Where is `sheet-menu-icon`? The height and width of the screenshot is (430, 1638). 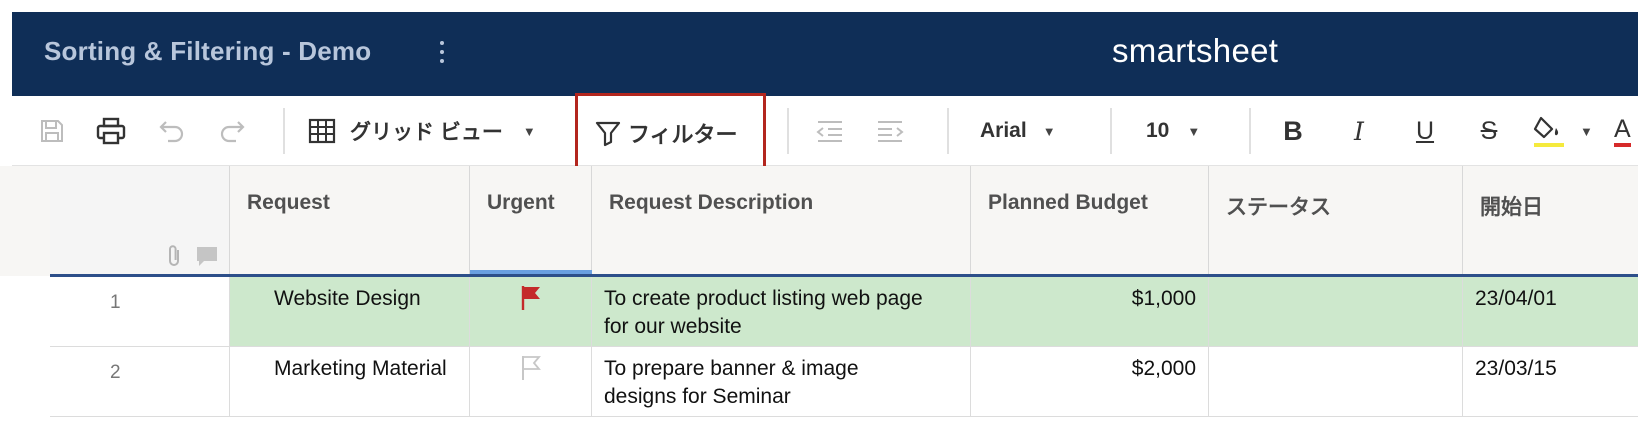 sheet-menu-icon is located at coordinates (442, 52).